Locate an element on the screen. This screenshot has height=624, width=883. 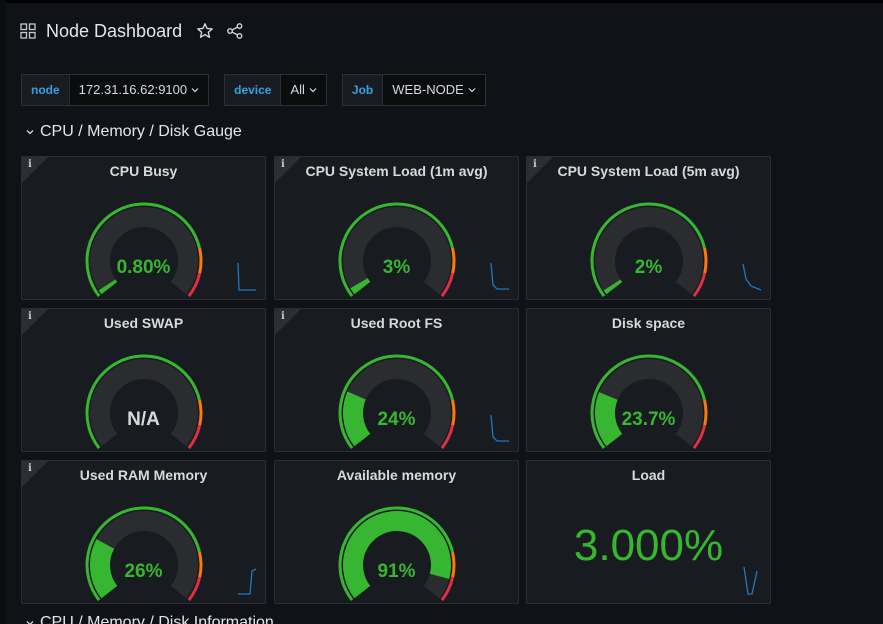
panel-title: Available memory is located at coordinates (396, 475).